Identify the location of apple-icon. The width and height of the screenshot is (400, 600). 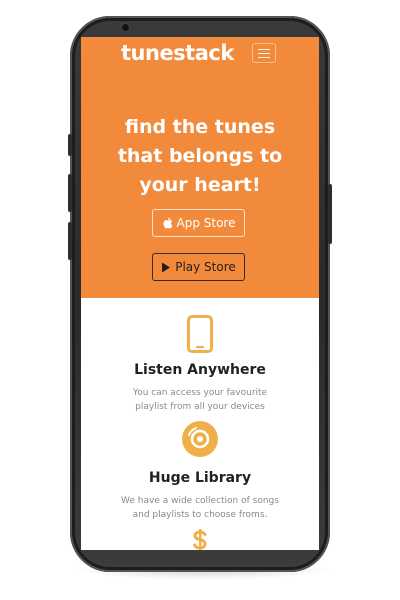
(167, 223).